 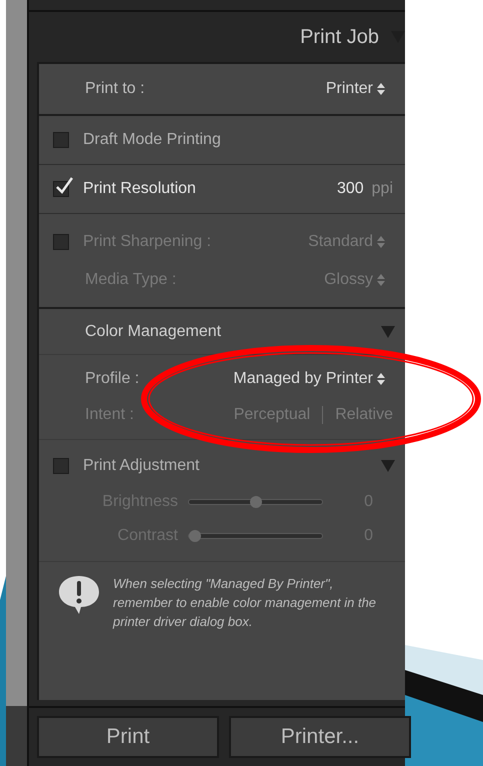 I want to click on check-icon, so click(x=64, y=186).